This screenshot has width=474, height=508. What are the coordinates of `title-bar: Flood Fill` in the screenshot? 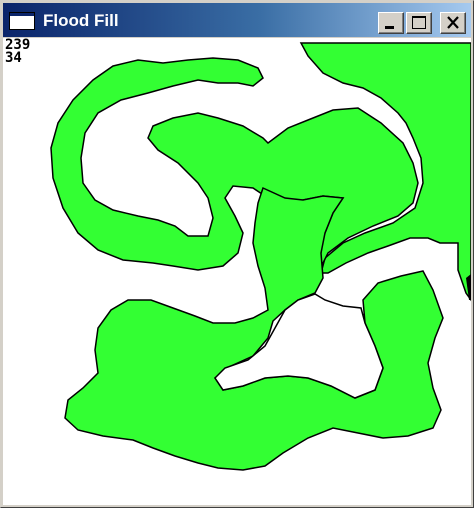 It's located at (237, 20).